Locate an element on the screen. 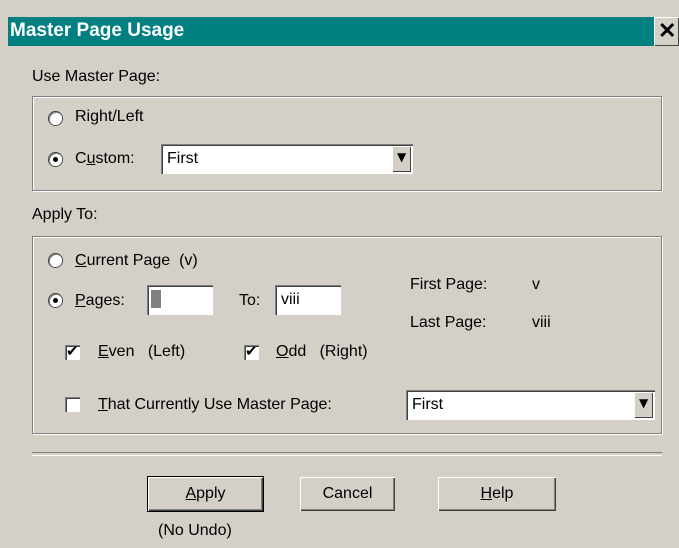 The height and width of the screenshot is (548, 679). odd-note: (Right) is located at coordinates (343, 351).